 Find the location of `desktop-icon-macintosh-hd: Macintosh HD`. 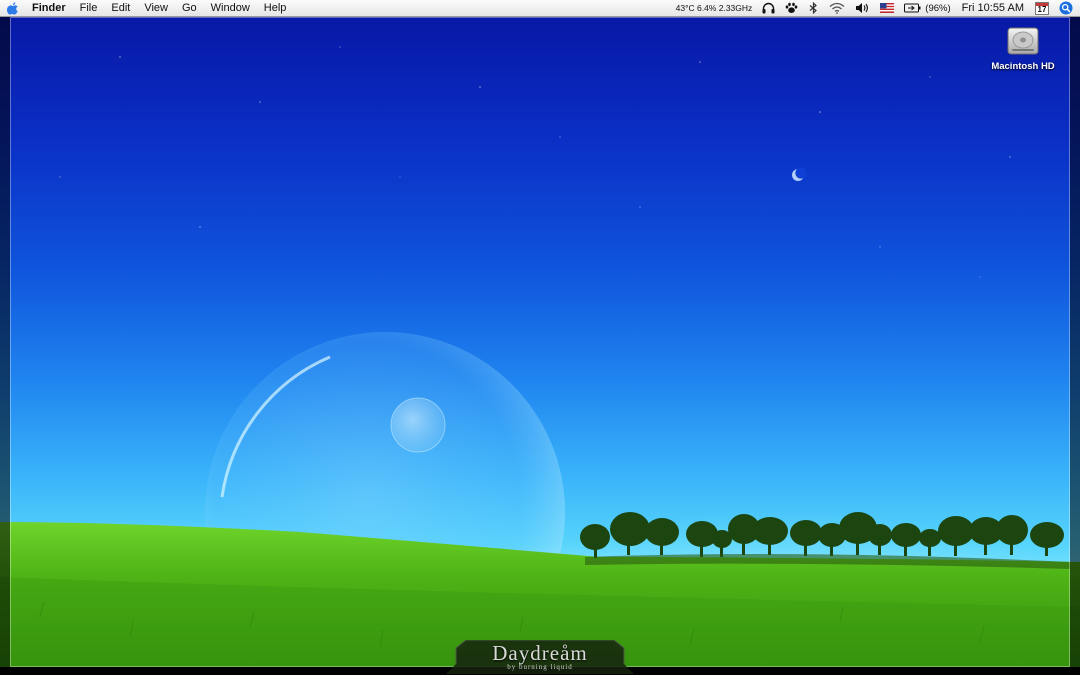

desktop-icon-macintosh-hd: Macintosh HD is located at coordinates (1023, 48).